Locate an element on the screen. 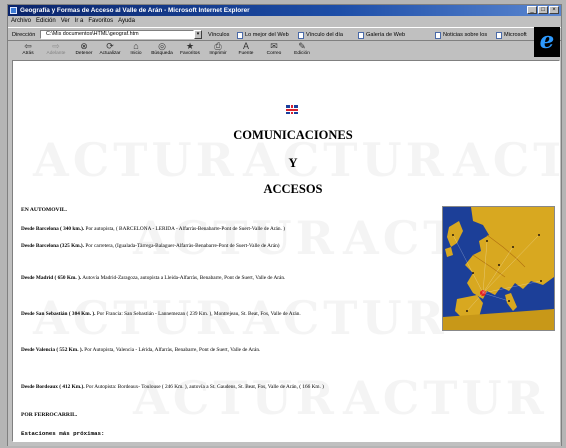 The image size is (566, 448). menu-ir-a: Ir a is located at coordinates (79, 21).